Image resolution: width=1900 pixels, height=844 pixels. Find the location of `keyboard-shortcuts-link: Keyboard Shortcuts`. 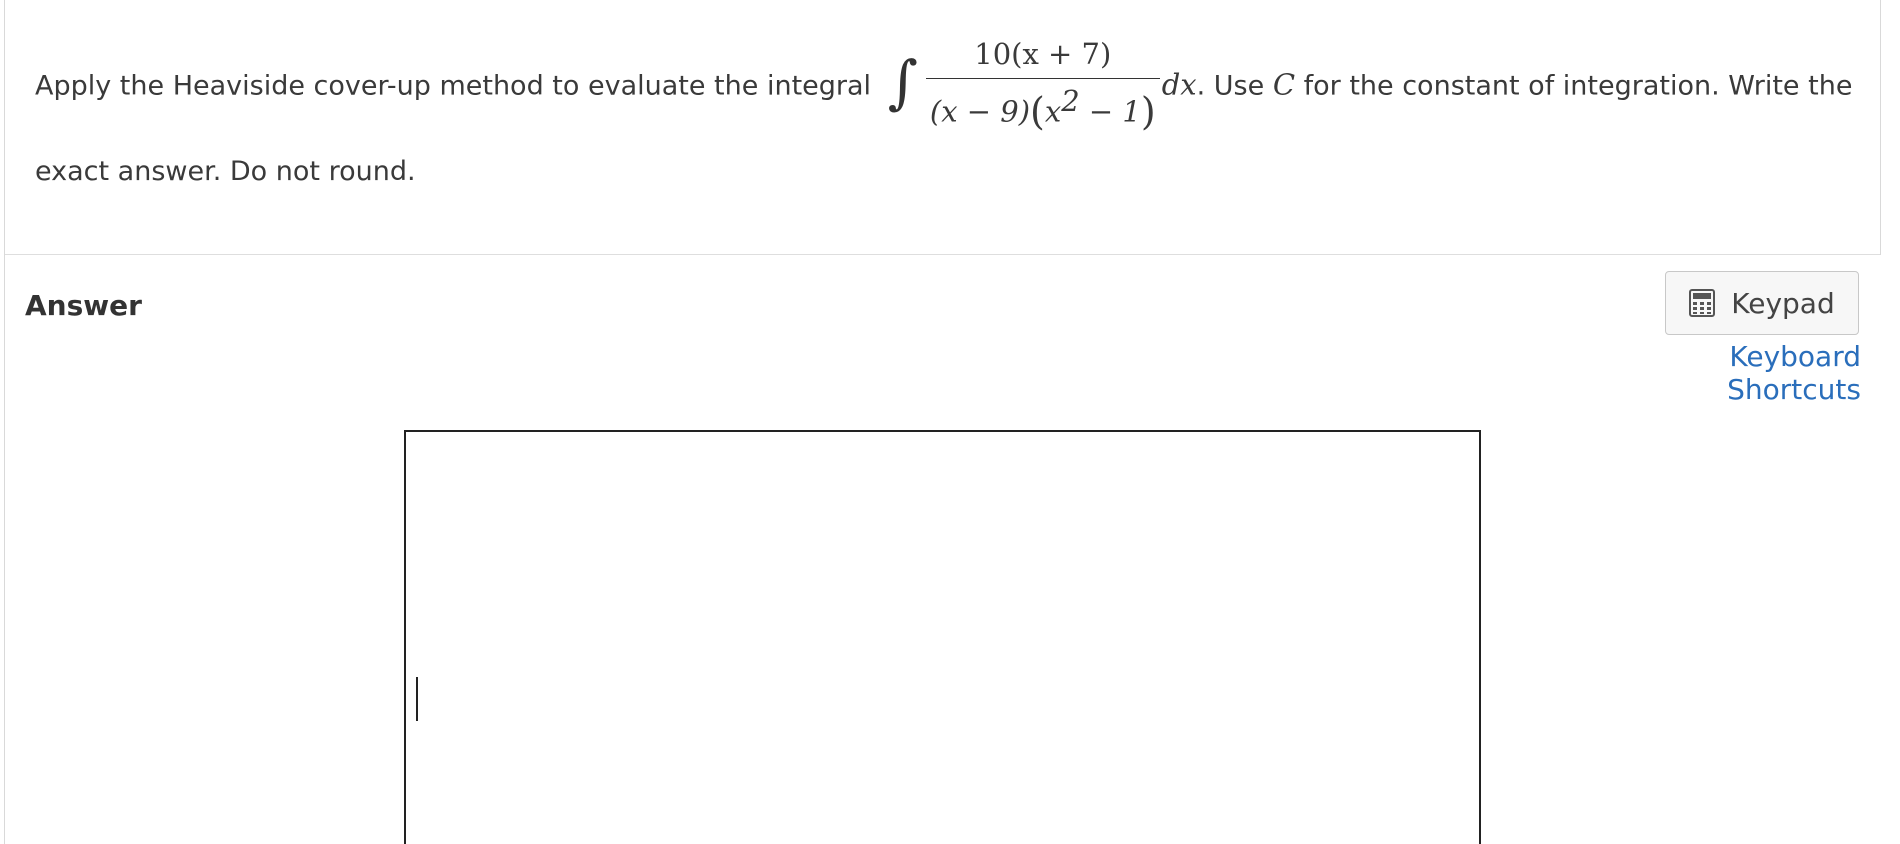

keyboard-shortcuts-link: Keyboard Shortcuts is located at coordinates (1732, 373).